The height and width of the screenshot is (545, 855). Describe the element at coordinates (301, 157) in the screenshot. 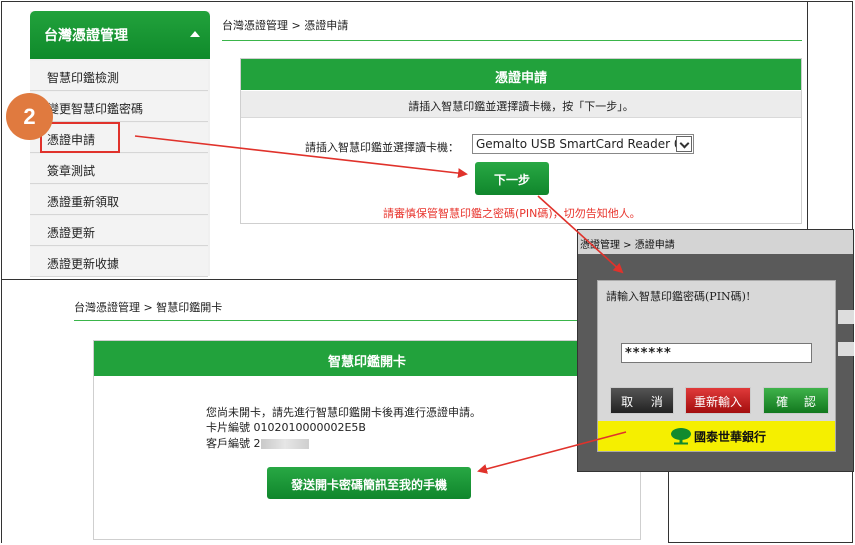

I see `arrow-to-next-button` at that location.